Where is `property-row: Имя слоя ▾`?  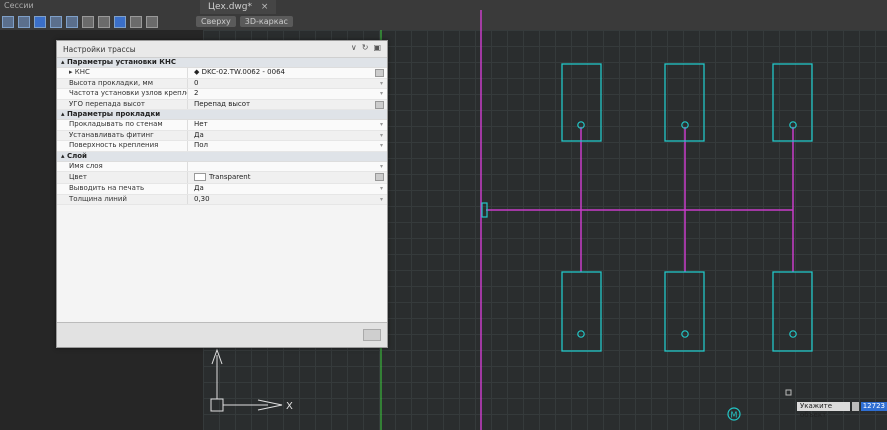
property-row: Имя слоя ▾ is located at coordinates (222, 166).